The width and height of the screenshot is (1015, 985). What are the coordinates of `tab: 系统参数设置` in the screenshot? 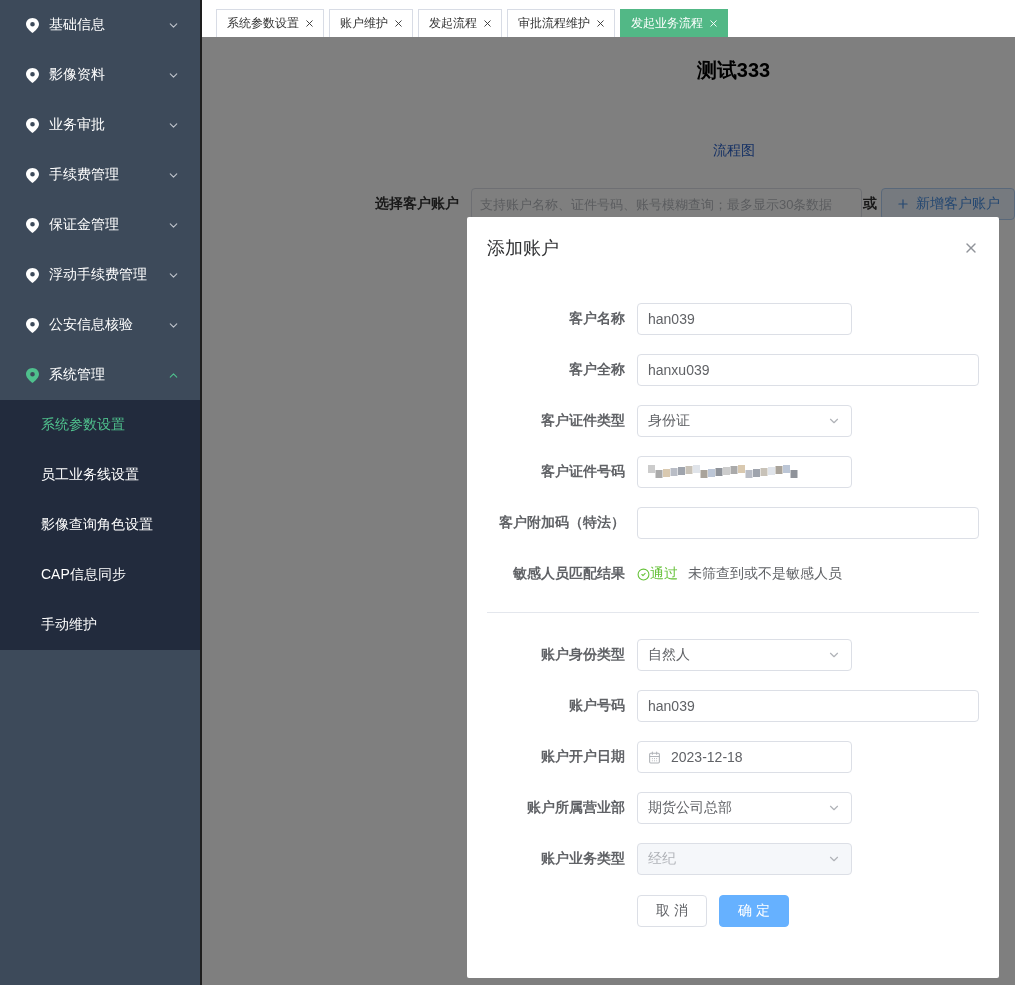 It's located at (270, 23).